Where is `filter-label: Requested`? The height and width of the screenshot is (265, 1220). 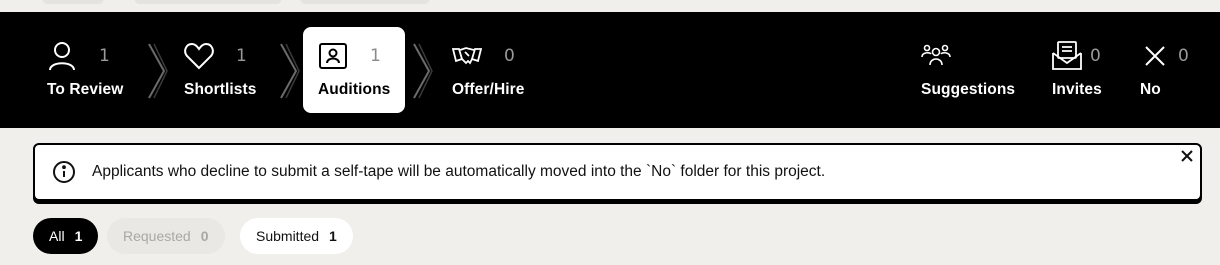 filter-label: Requested is located at coordinates (157, 236).